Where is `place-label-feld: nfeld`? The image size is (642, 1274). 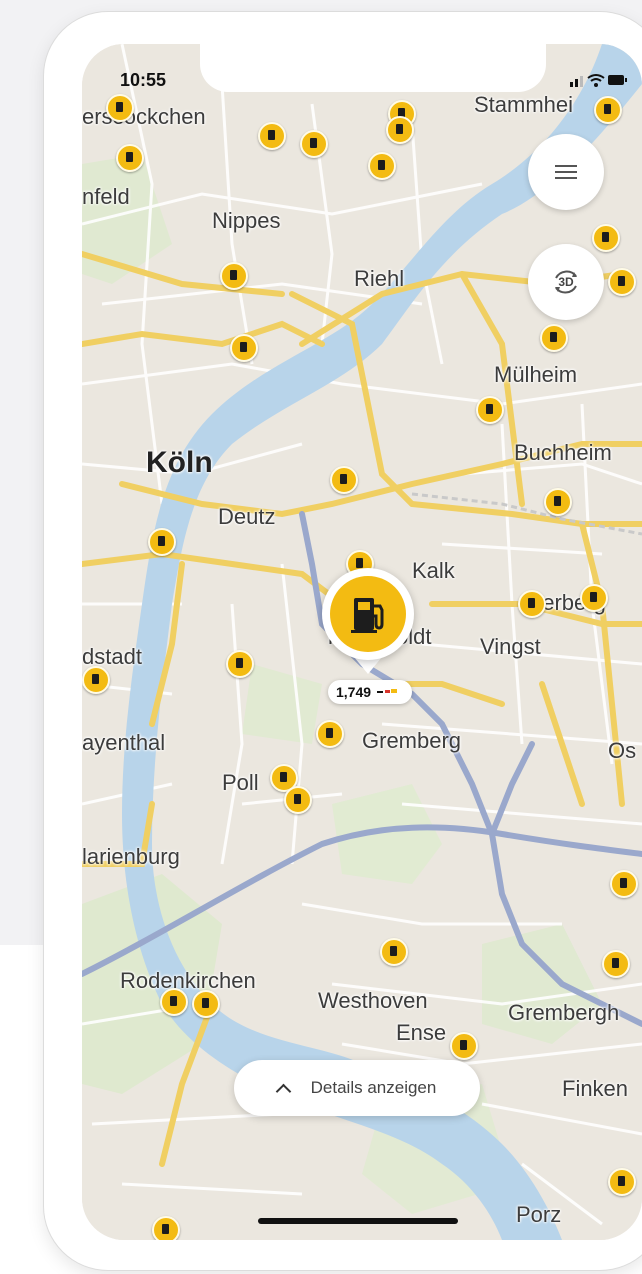
place-label-feld: nfeld is located at coordinates (106, 196).